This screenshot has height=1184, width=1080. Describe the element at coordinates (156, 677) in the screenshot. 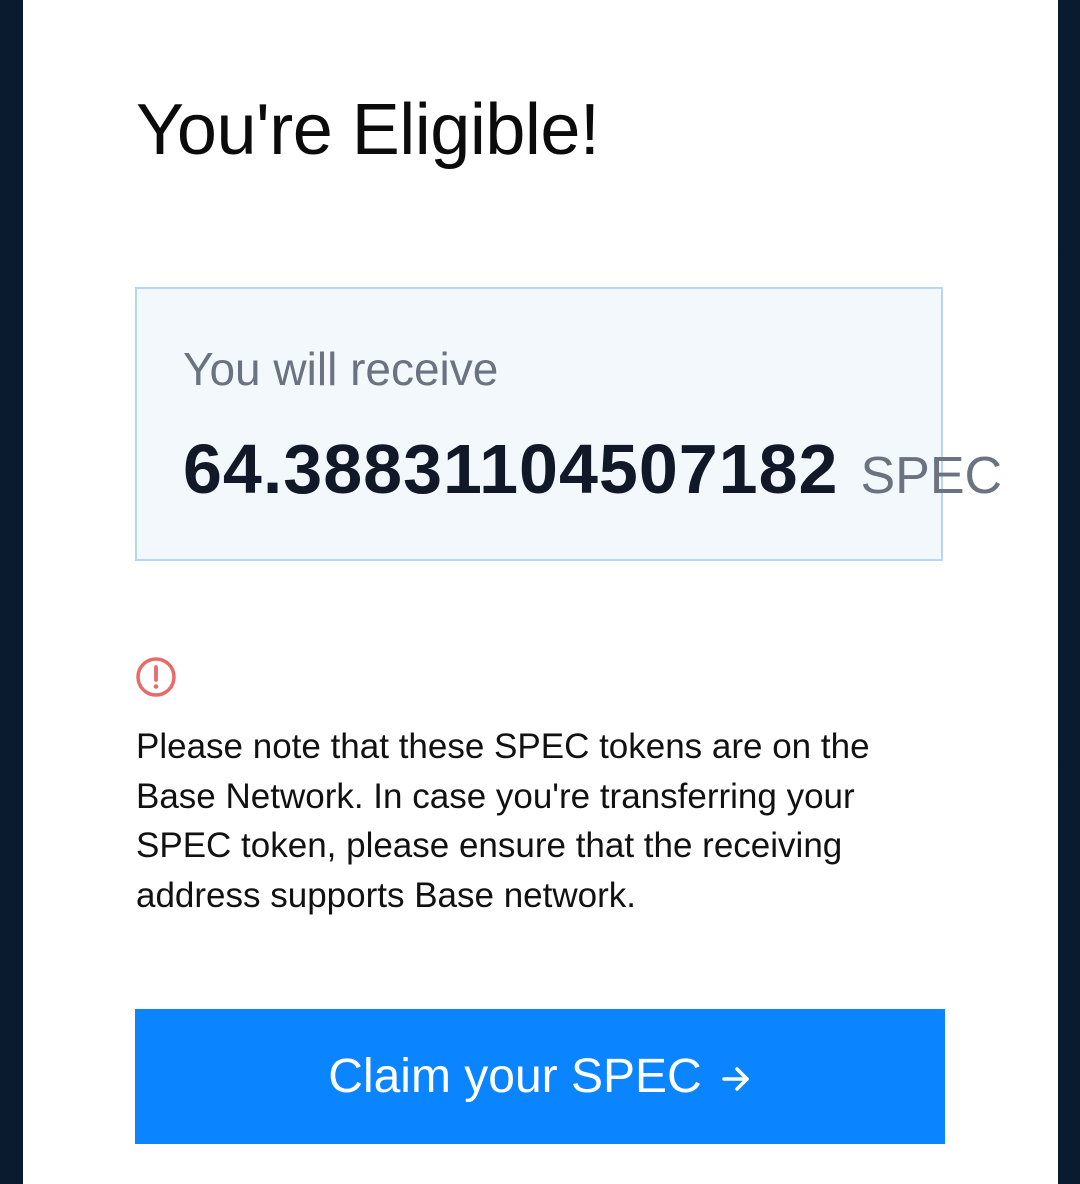

I see `alert-circle-icon` at that location.